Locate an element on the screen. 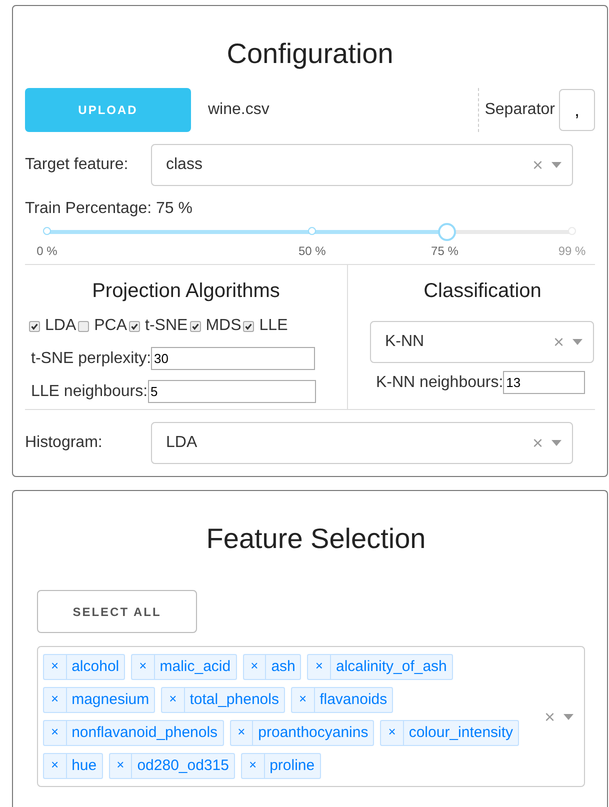 This screenshot has height=807, width=609. tag-chip: × total_phenols is located at coordinates (223, 700).